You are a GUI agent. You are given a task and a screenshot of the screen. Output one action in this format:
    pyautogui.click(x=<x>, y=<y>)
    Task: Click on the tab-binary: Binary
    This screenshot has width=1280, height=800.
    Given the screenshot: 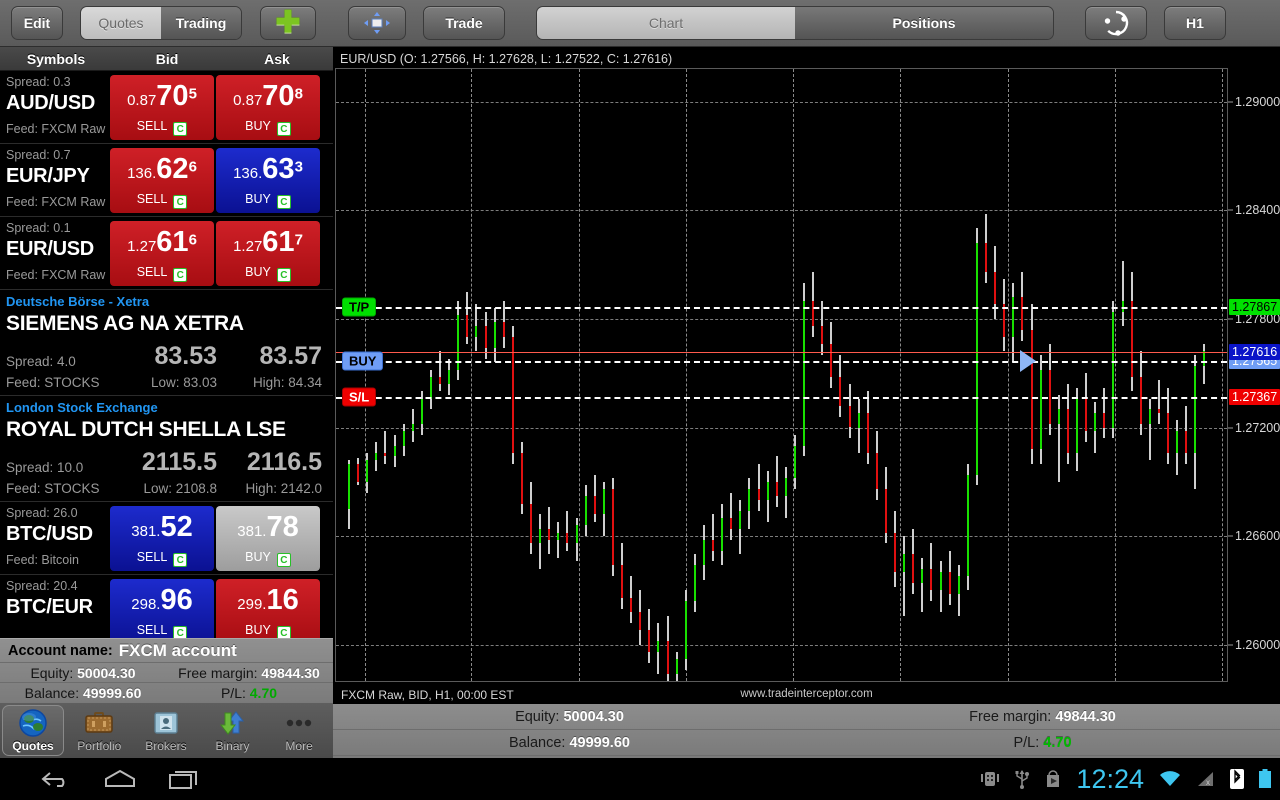 What is the action you would take?
    pyautogui.click(x=232, y=730)
    